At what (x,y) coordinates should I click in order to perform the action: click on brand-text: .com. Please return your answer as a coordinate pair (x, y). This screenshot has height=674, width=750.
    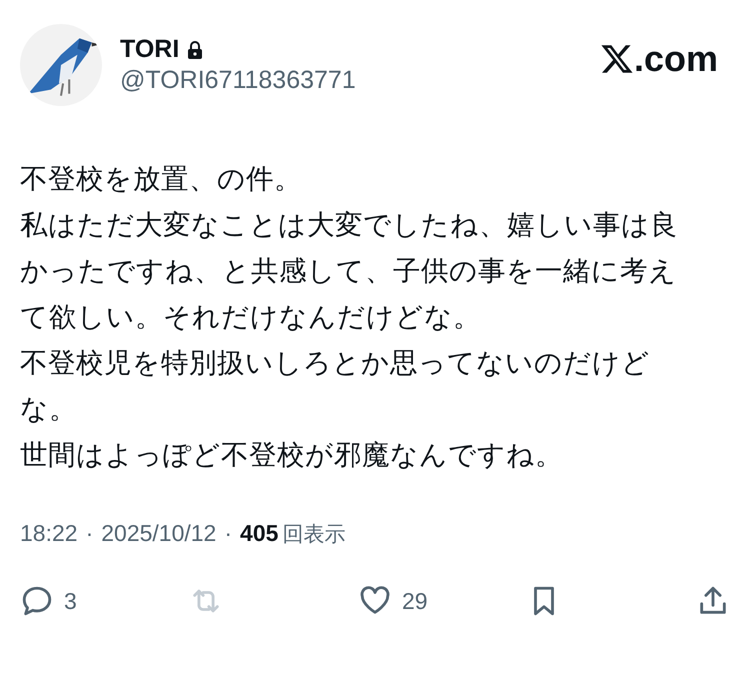
    Looking at the image, I should click on (676, 59).